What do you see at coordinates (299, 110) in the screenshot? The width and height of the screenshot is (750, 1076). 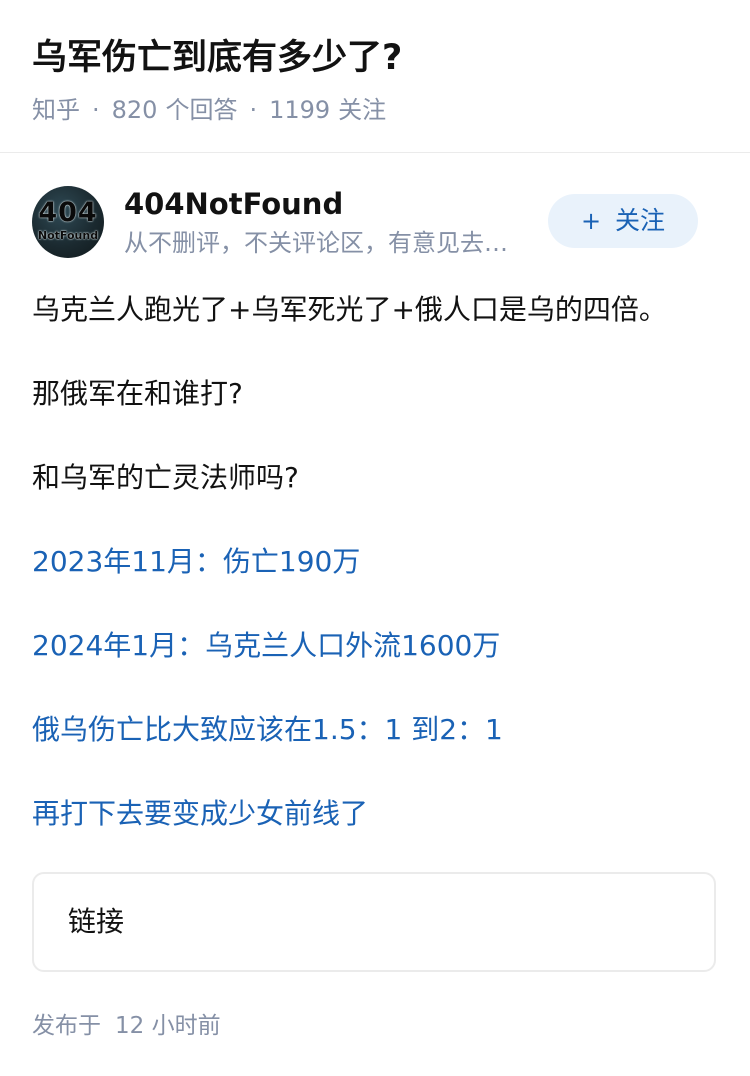 I see `followers-count: 1199` at bounding box center [299, 110].